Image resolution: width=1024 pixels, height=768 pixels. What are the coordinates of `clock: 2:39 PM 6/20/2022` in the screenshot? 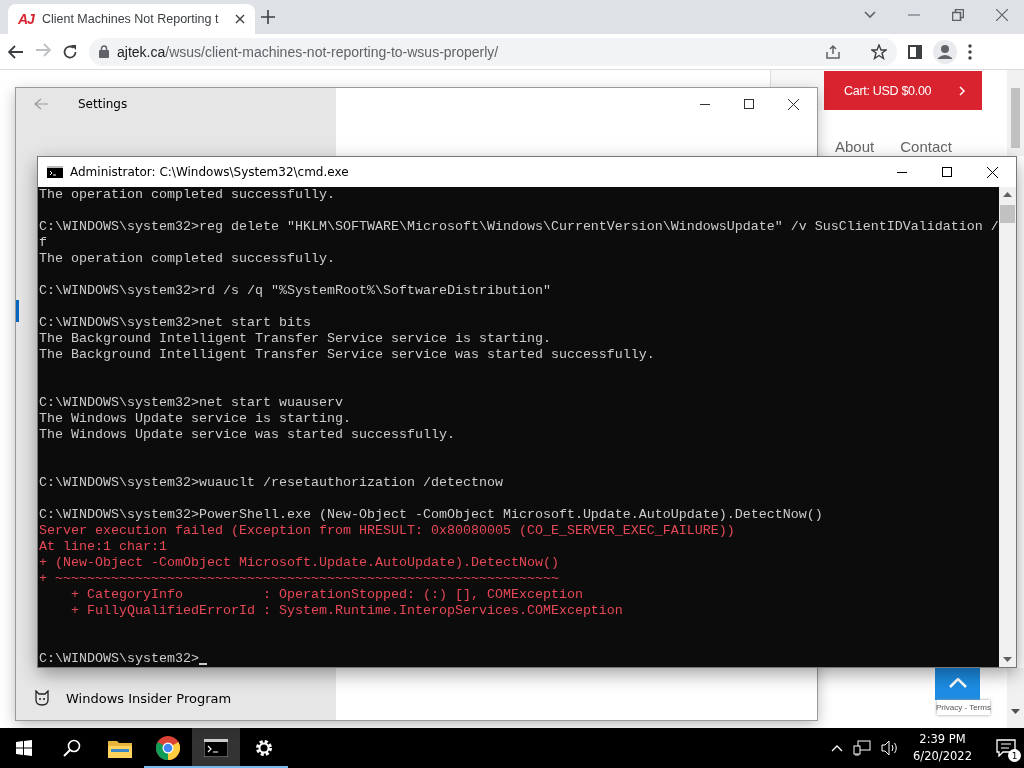 It's located at (942, 748).